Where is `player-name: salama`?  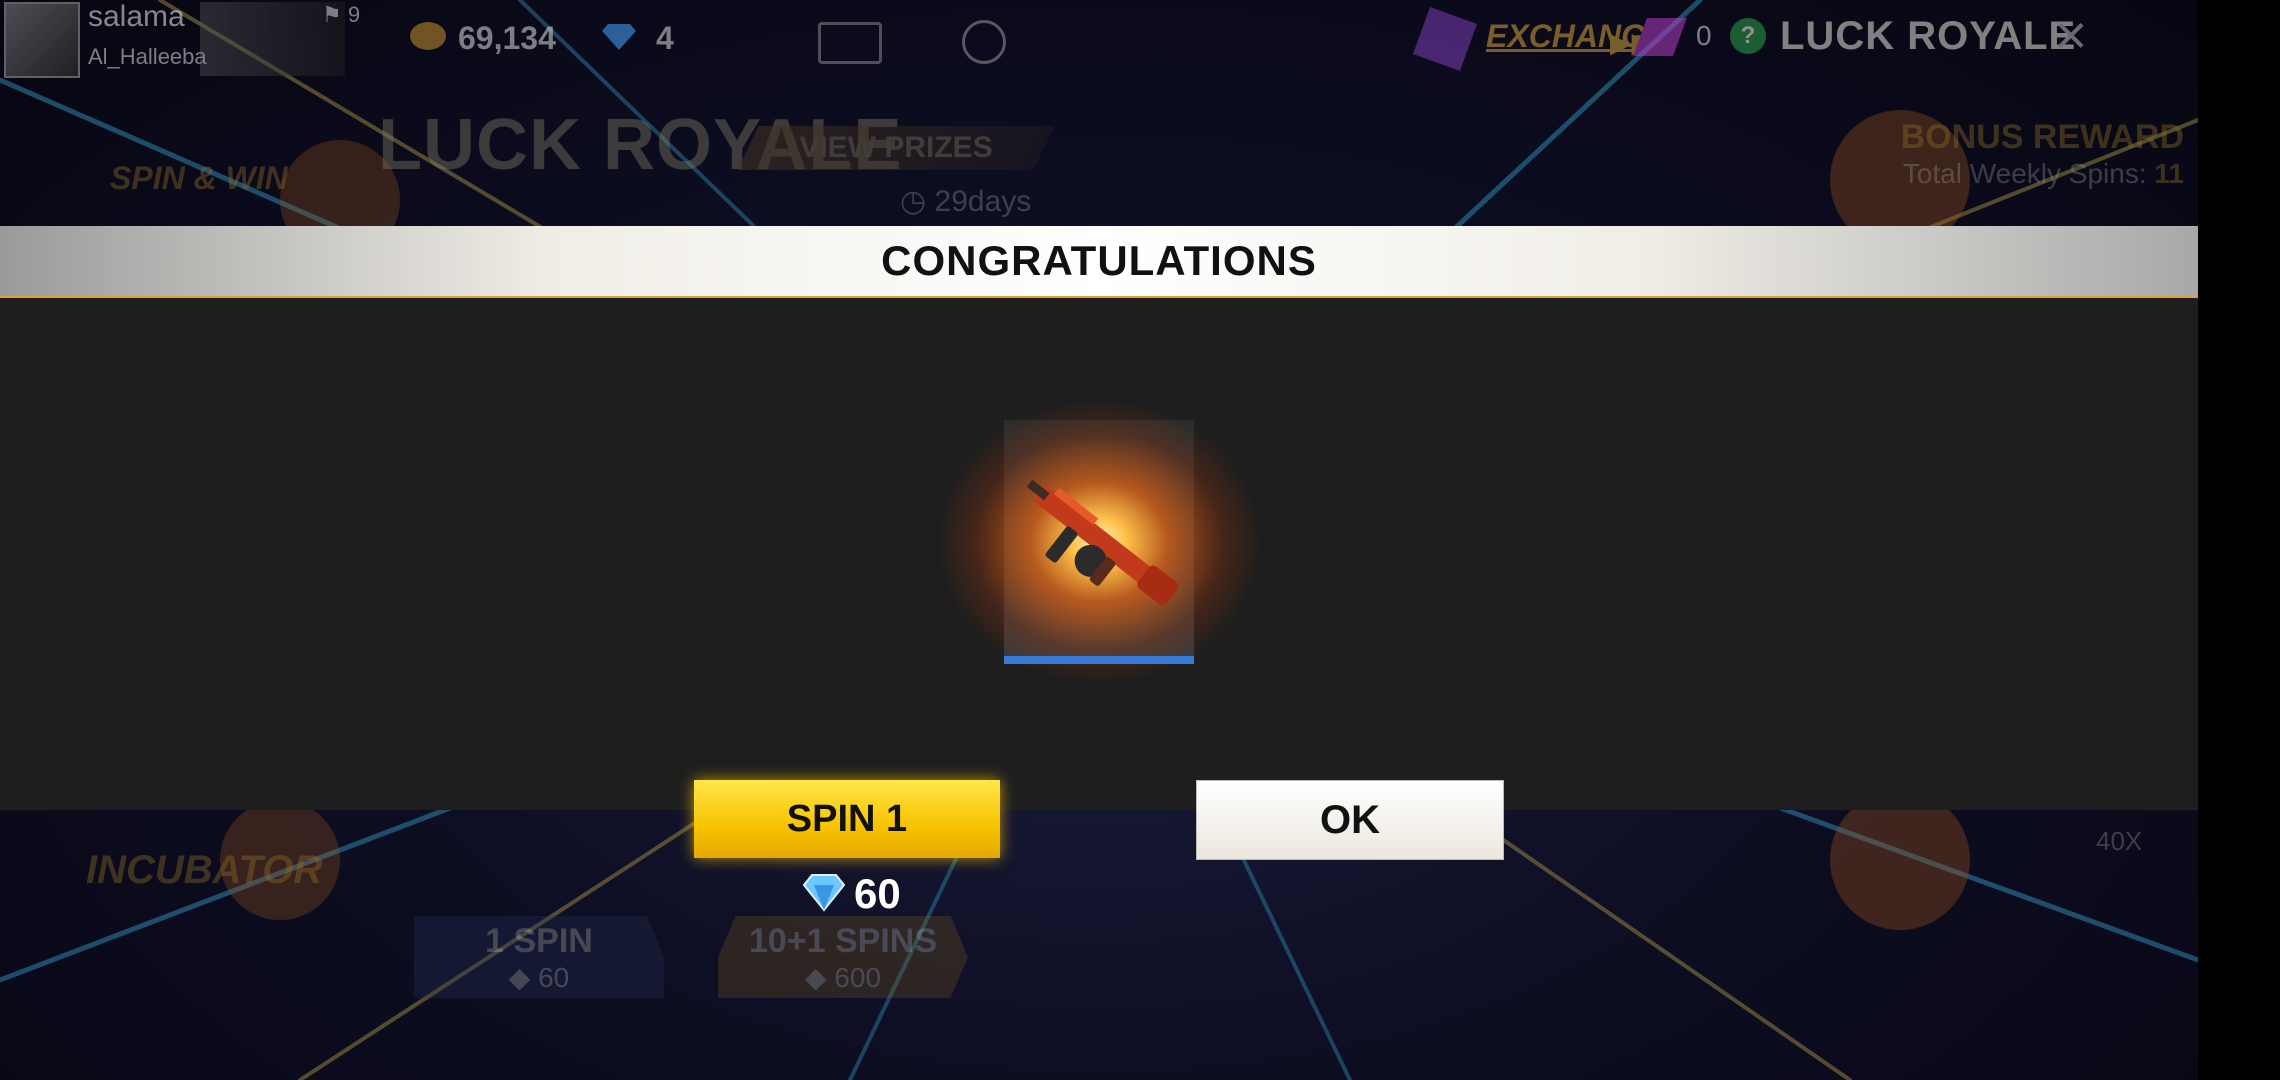 player-name: salama is located at coordinates (136, 16).